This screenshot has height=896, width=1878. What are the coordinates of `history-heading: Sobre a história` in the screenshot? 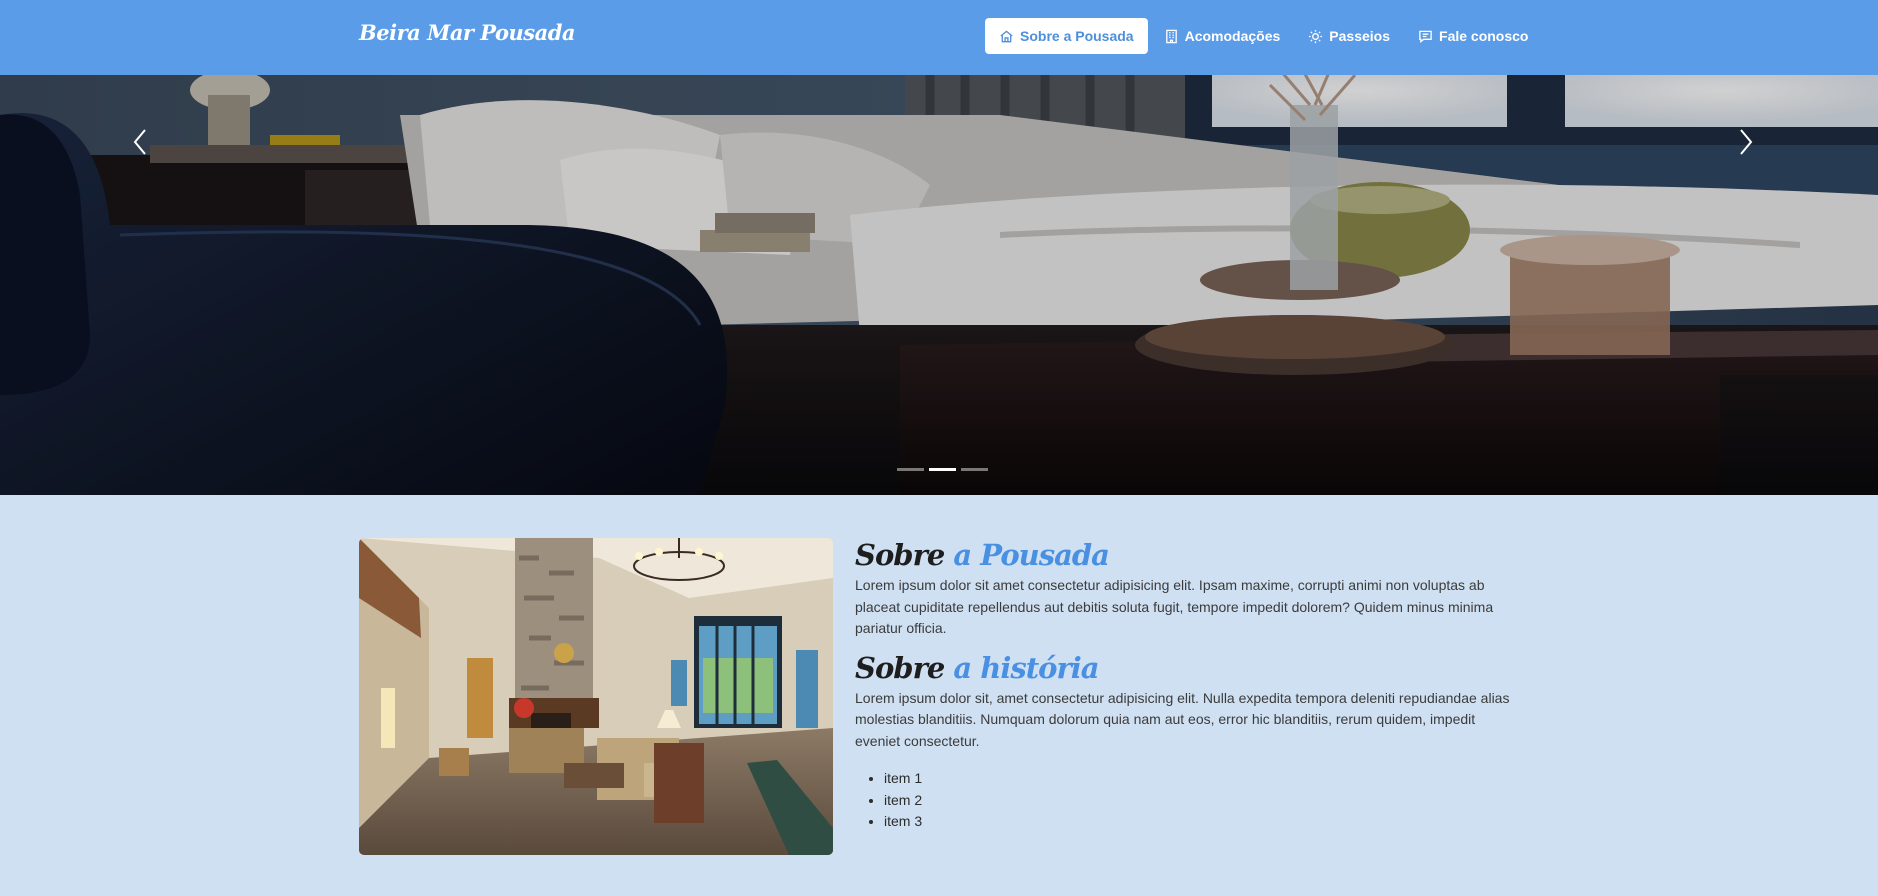 It's located at (1187, 668).